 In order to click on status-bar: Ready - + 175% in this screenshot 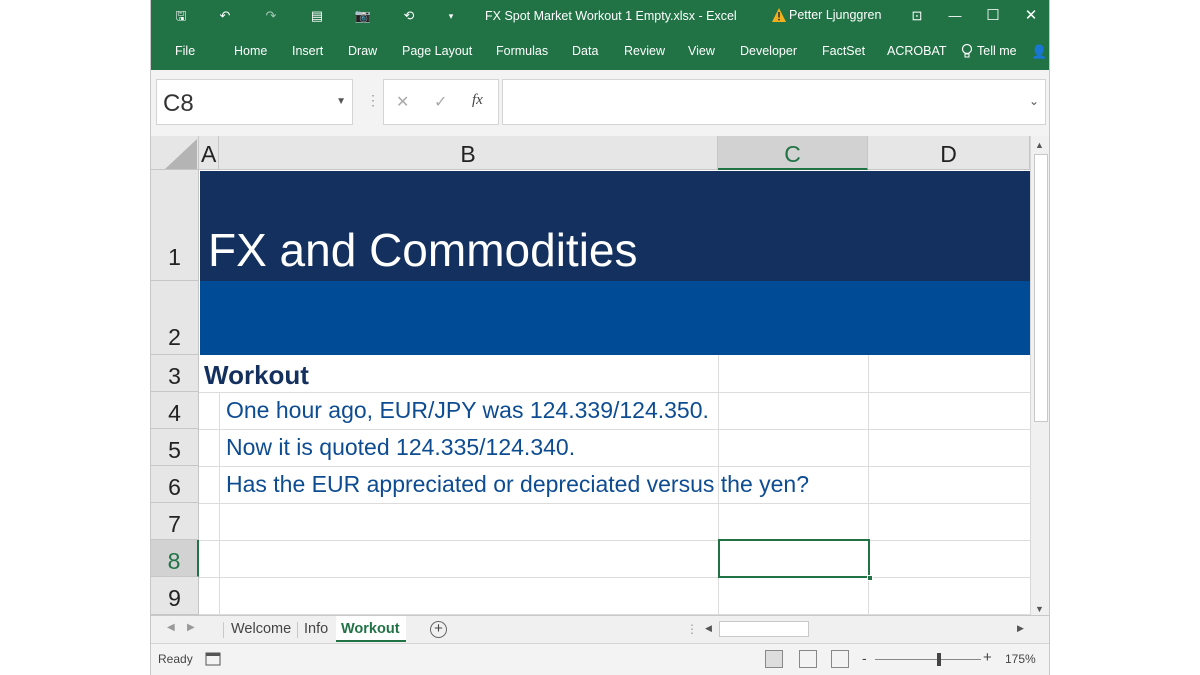, I will do `click(600, 659)`.